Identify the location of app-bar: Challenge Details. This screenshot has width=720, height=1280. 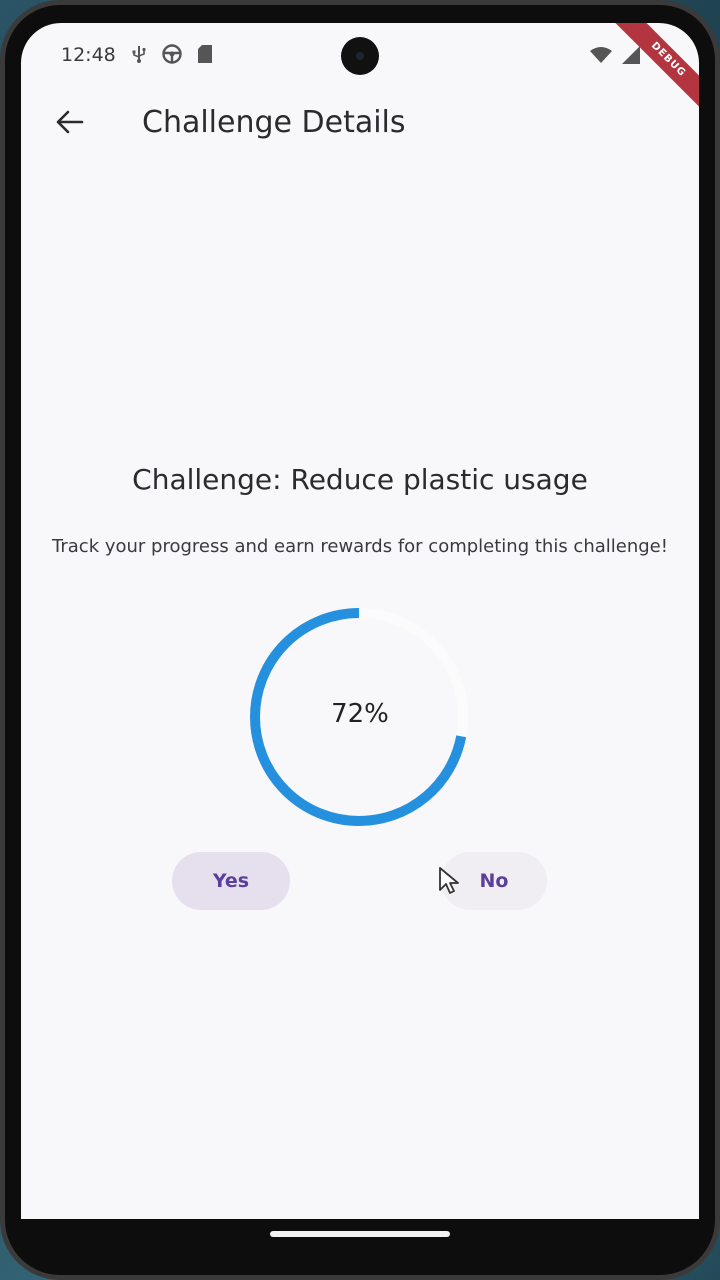
(360, 122).